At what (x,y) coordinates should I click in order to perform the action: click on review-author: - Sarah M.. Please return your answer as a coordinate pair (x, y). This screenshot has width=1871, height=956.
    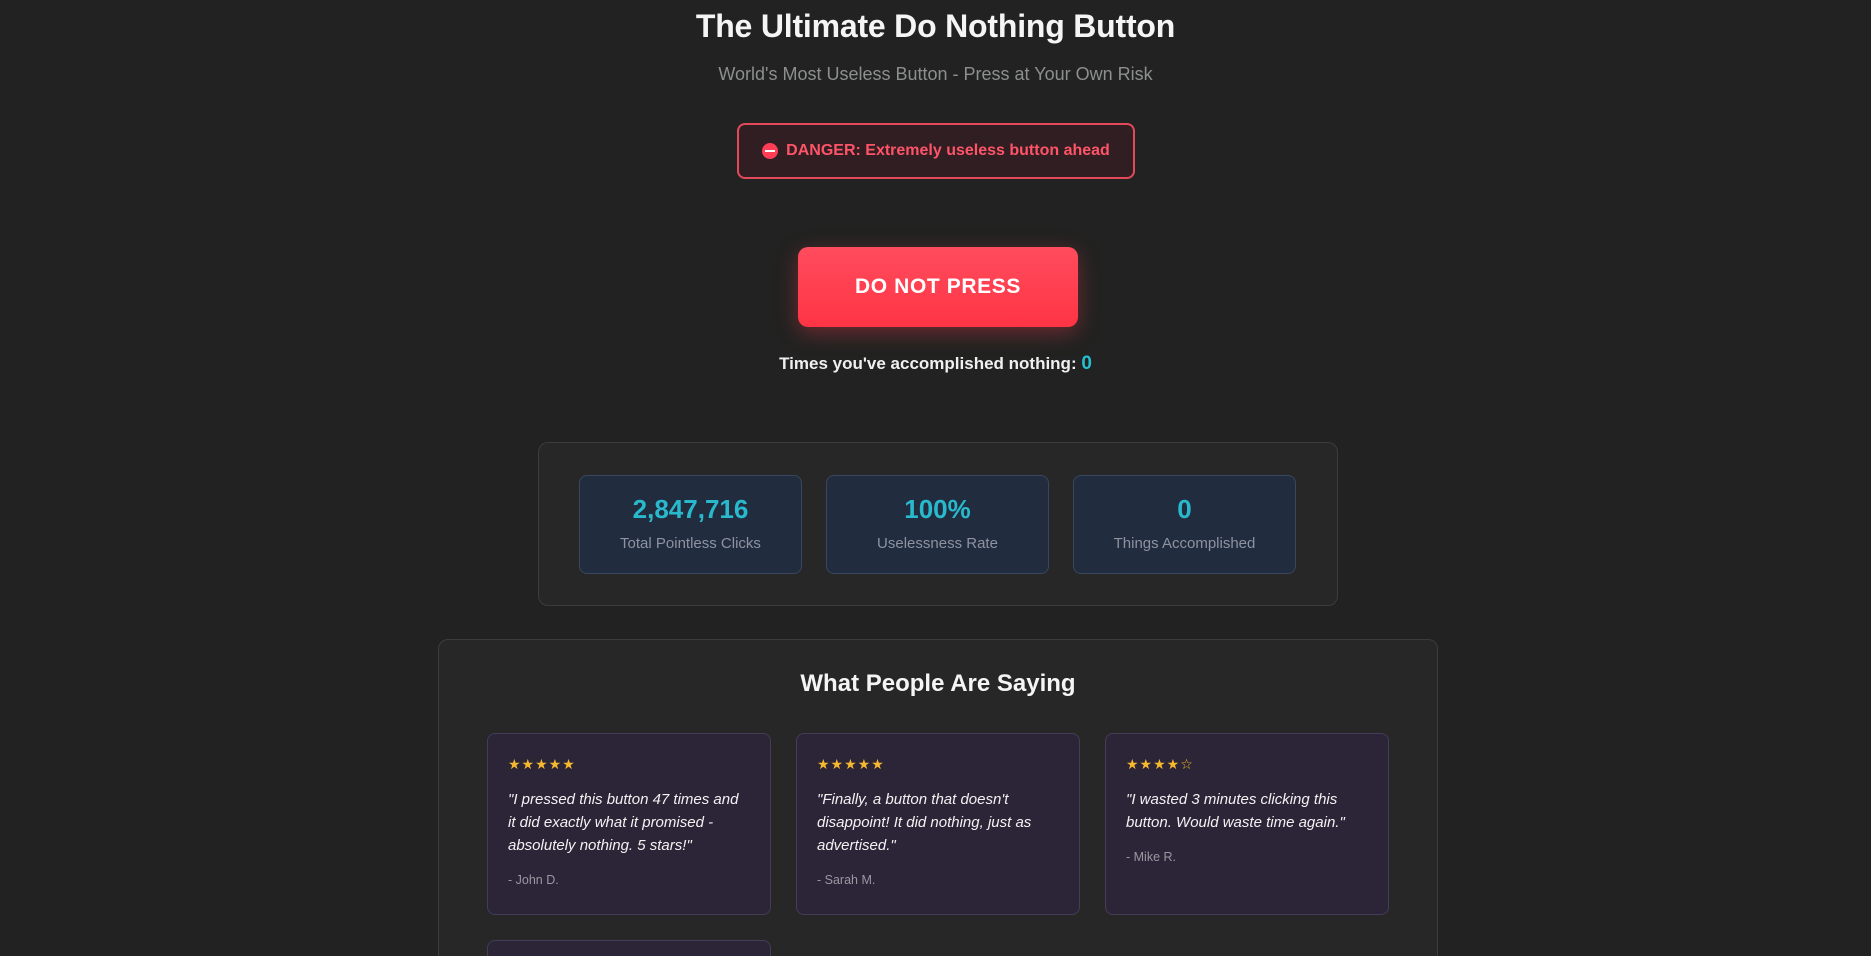
    Looking at the image, I should click on (846, 880).